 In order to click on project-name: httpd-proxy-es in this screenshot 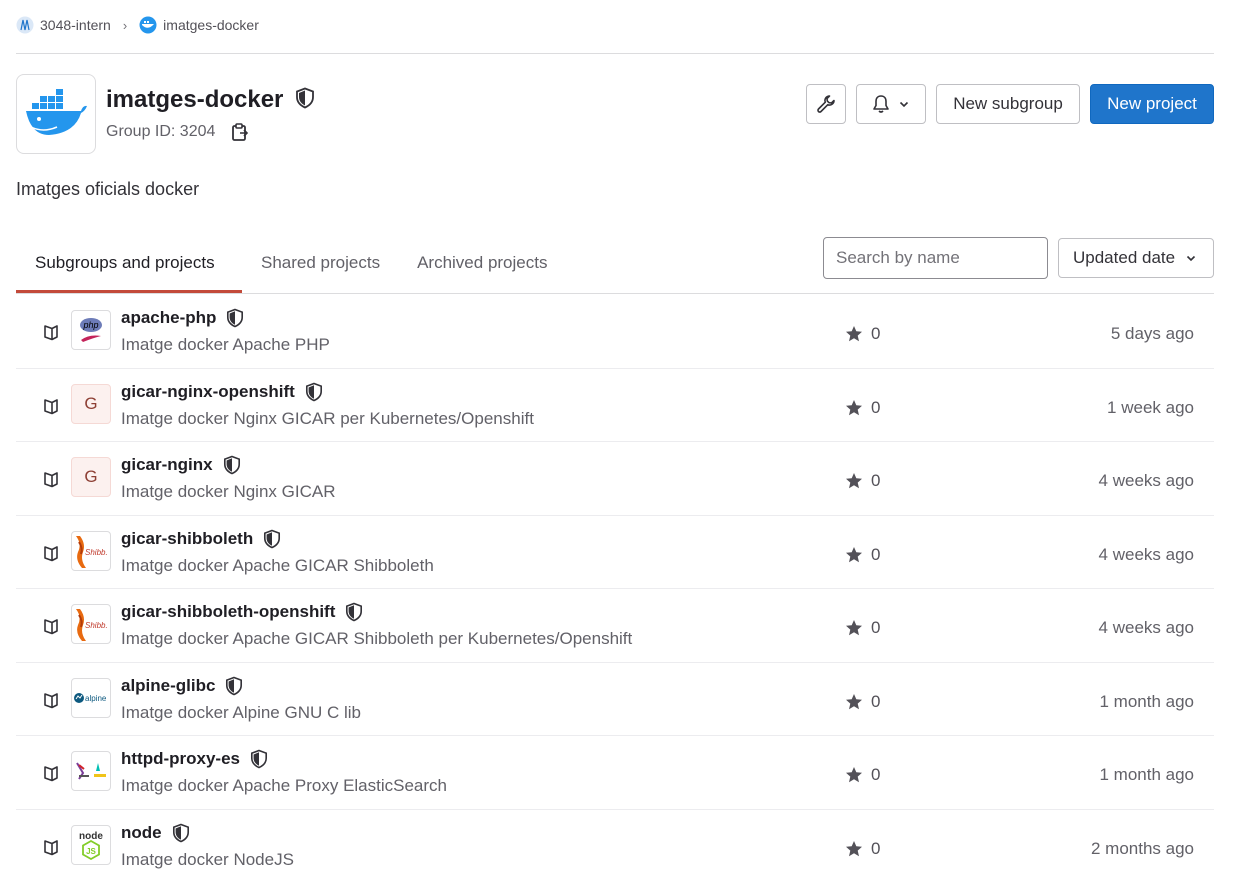, I will do `click(194, 759)`.